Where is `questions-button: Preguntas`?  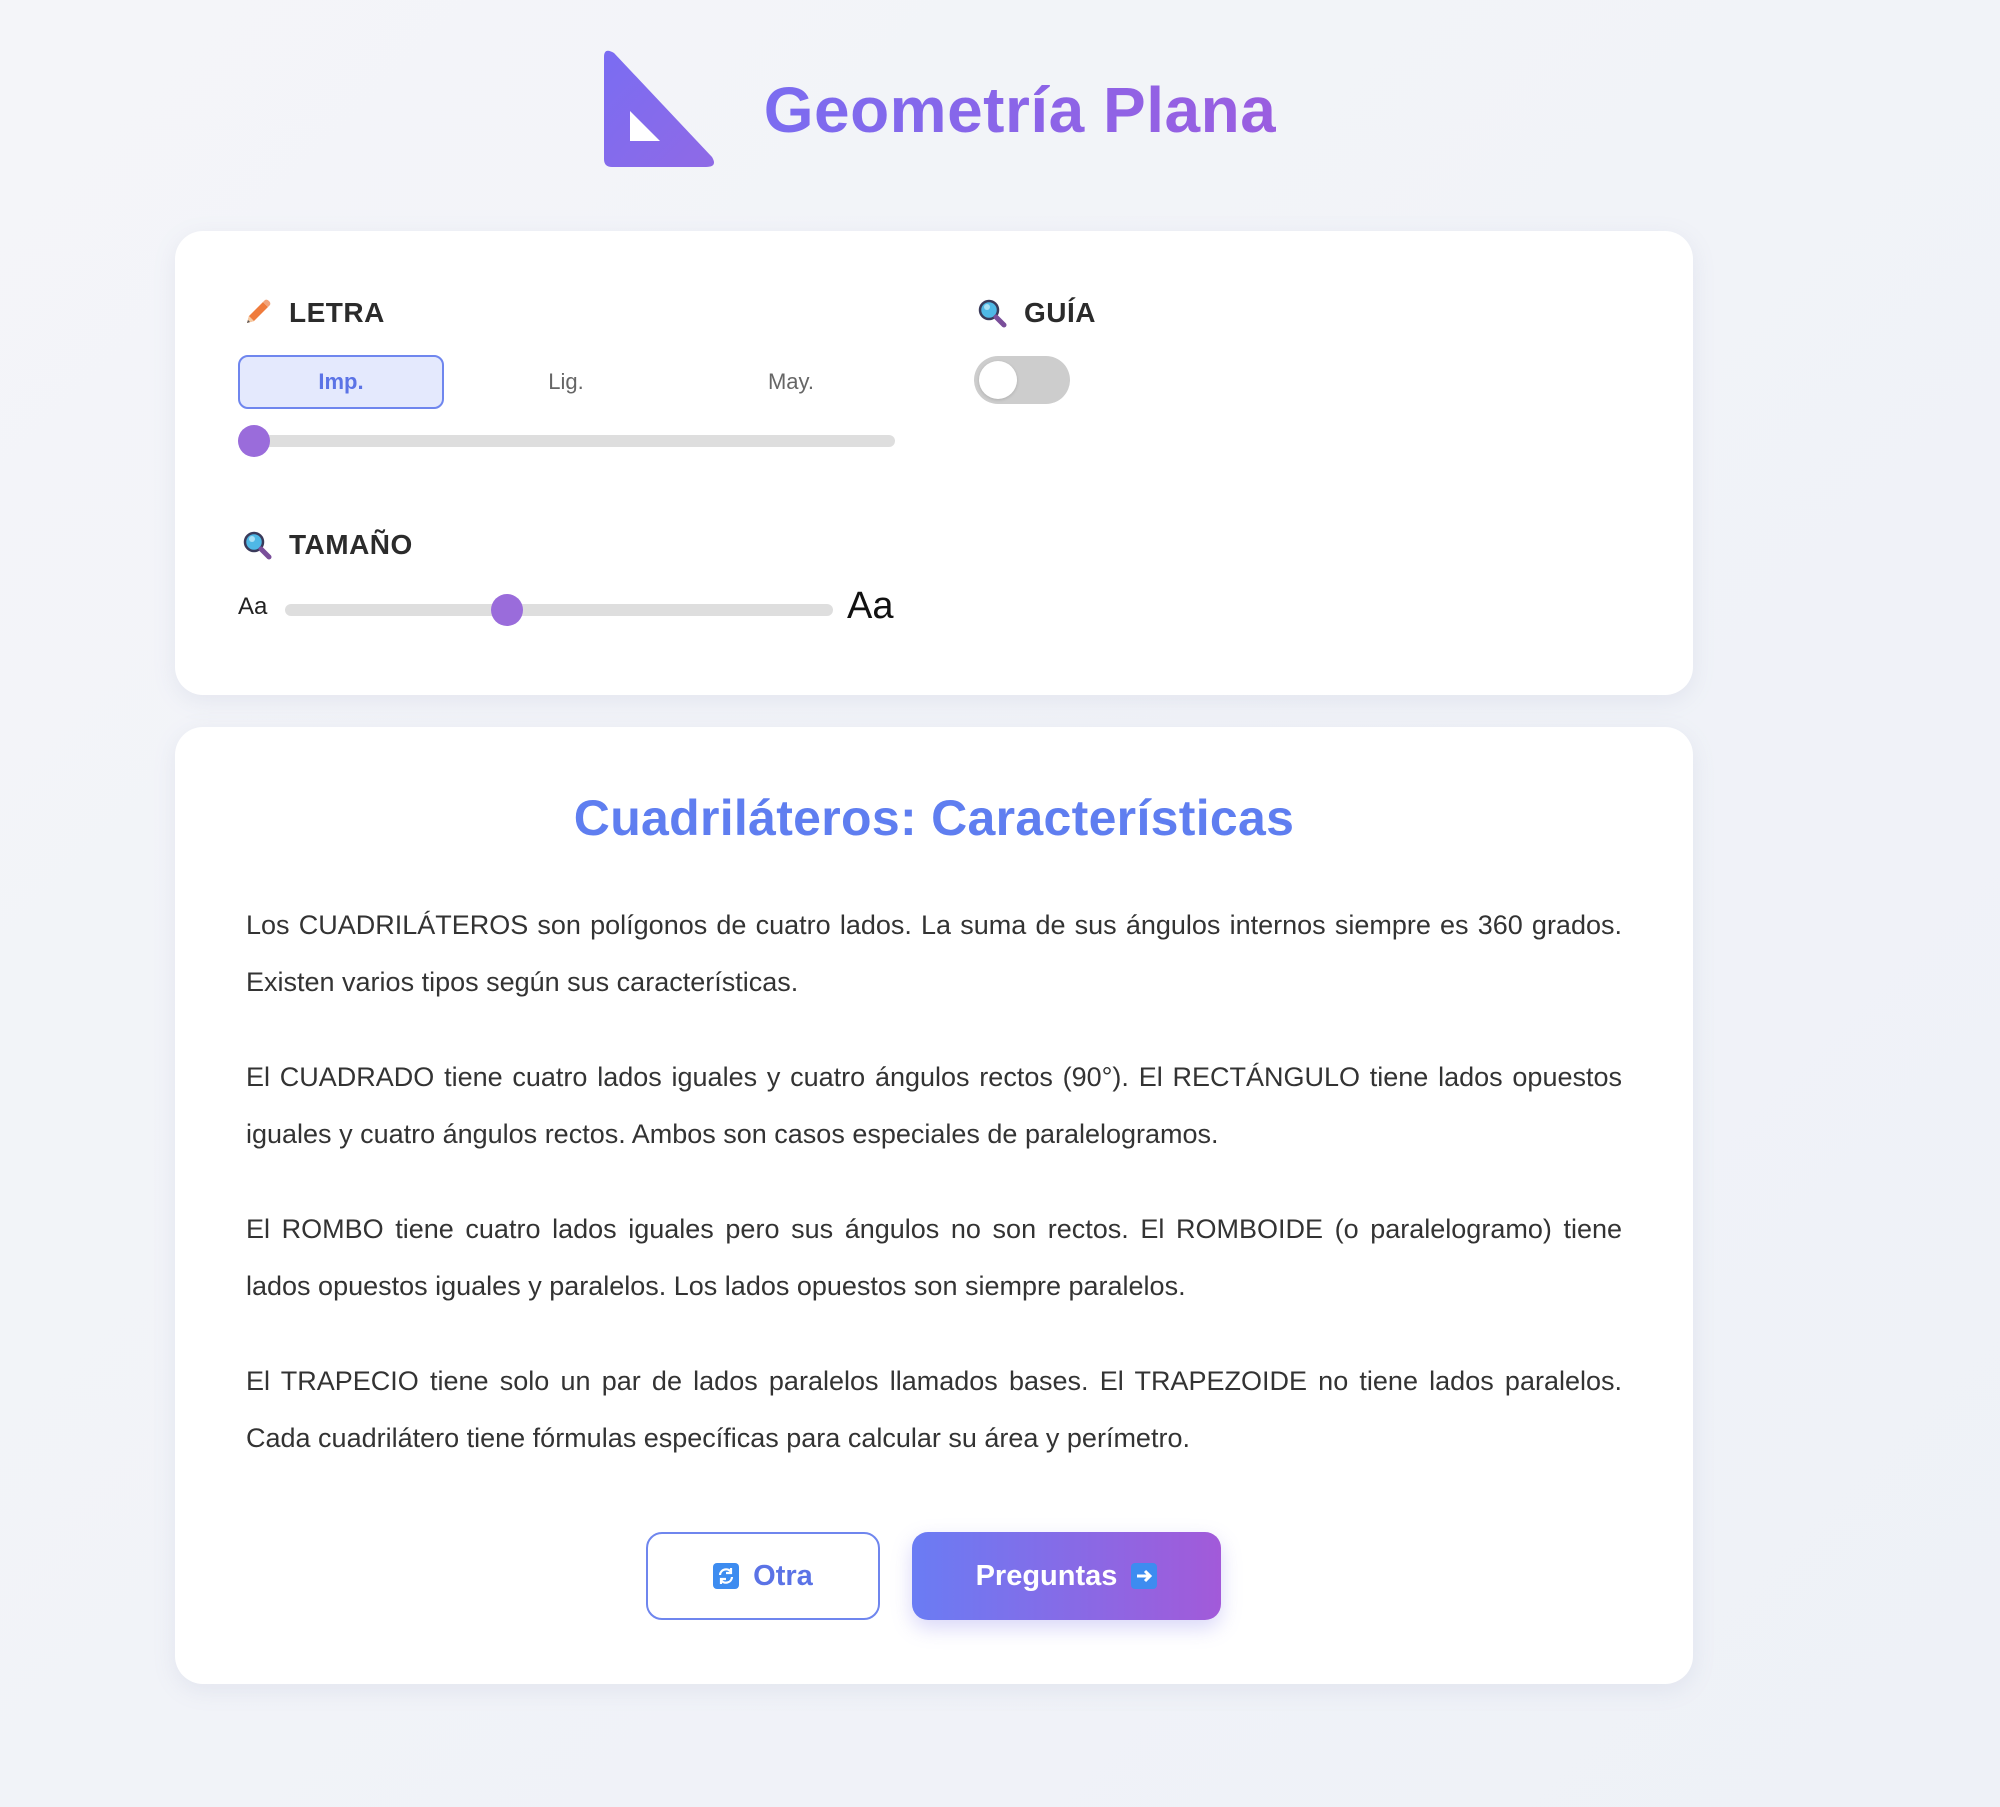 questions-button: Preguntas is located at coordinates (1066, 1576).